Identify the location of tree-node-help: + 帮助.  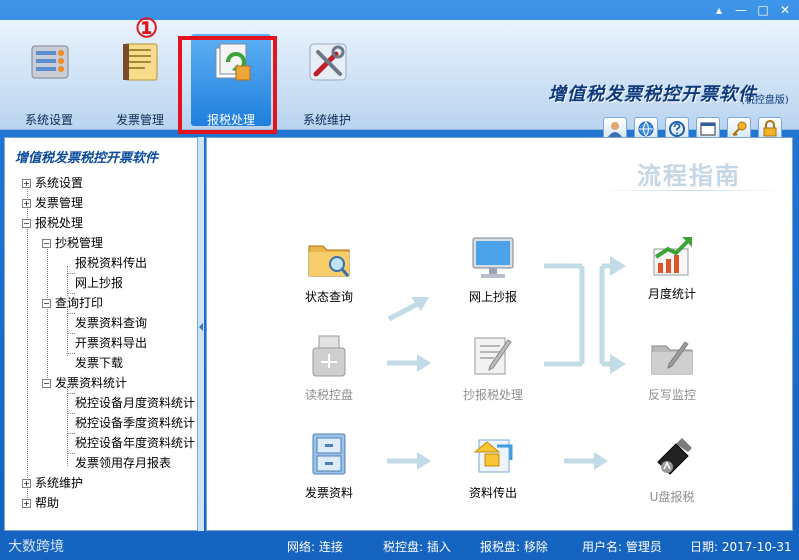
(40, 503).